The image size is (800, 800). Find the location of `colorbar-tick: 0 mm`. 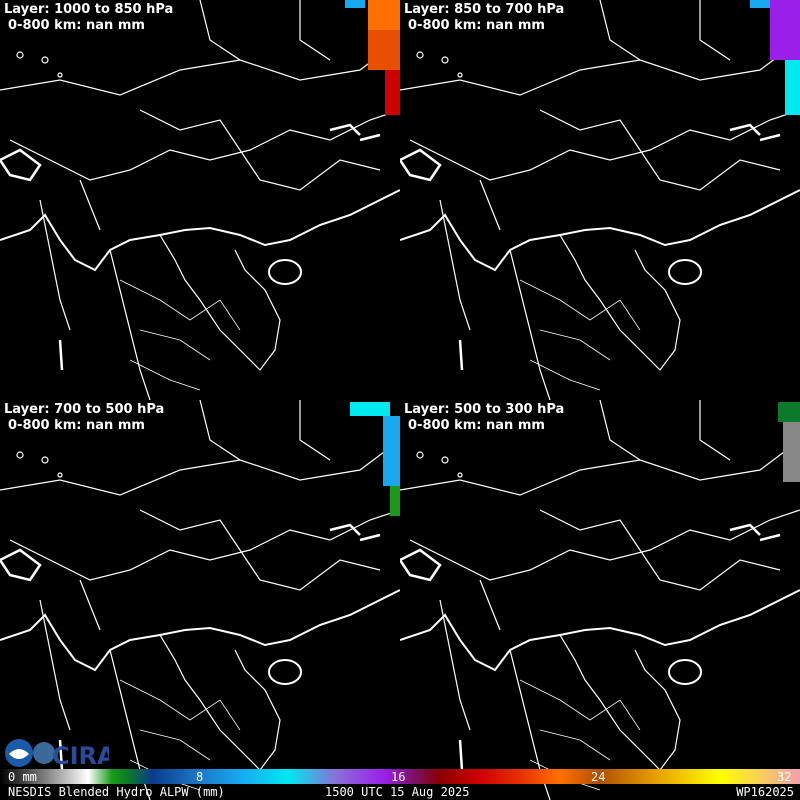

colorbar-tick: 0 mm is located at coordinates (22, 777).